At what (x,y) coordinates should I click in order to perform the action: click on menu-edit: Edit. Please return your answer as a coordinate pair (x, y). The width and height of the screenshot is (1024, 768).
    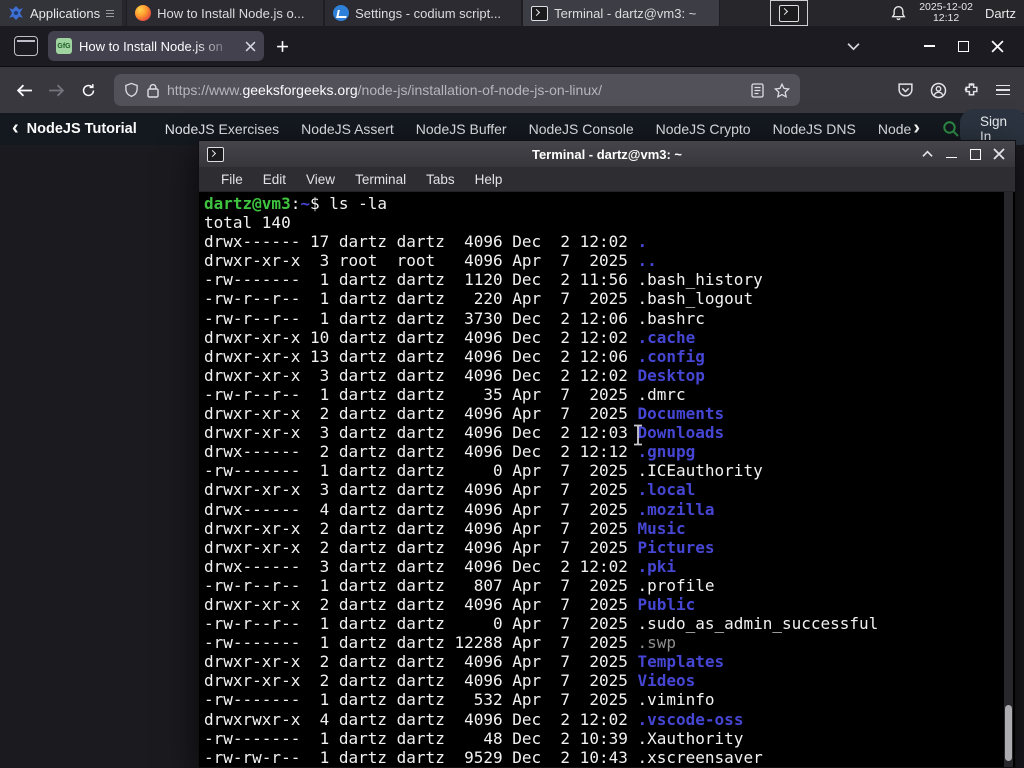
    Looking at the image, I should click on (274, 179).